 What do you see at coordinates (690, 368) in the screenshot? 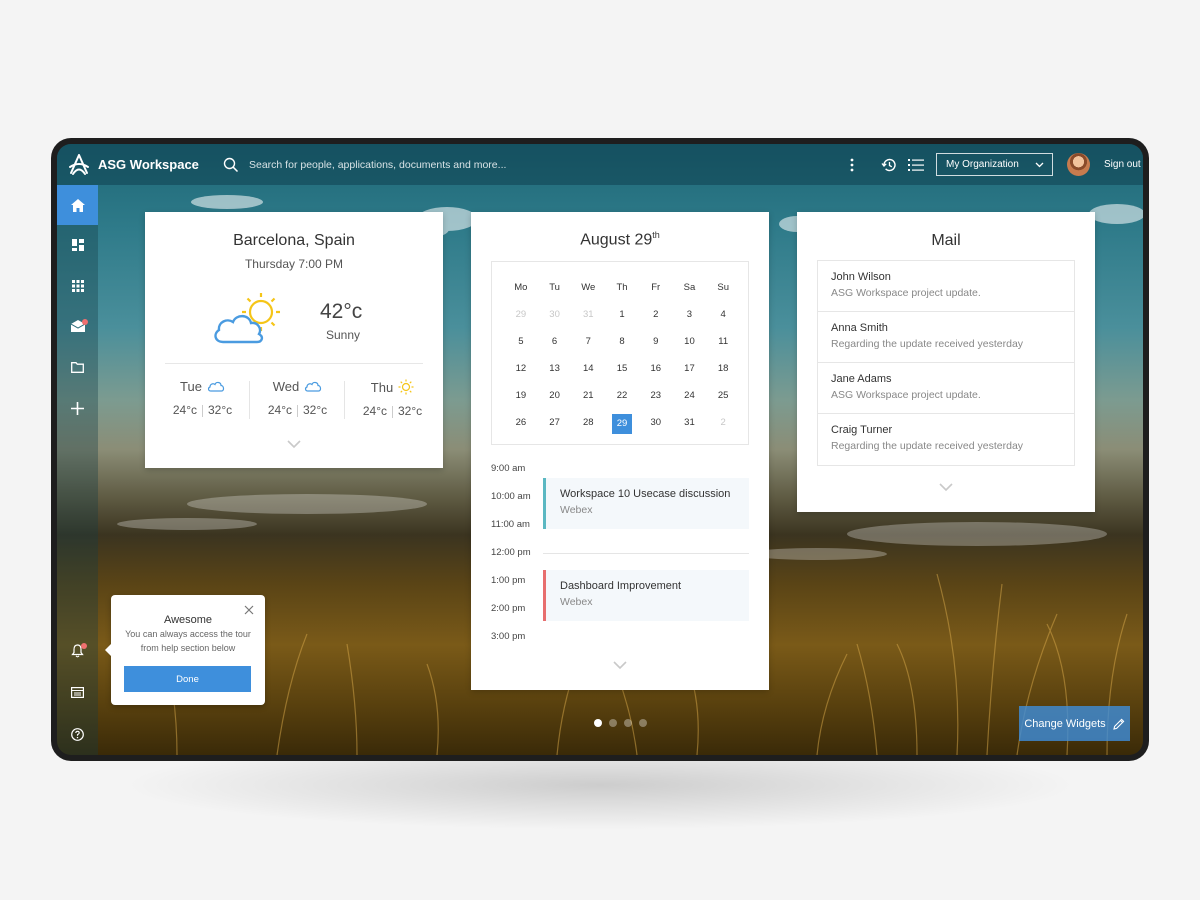
I see `calendar-day: 17` at bounding box center [690, 368].